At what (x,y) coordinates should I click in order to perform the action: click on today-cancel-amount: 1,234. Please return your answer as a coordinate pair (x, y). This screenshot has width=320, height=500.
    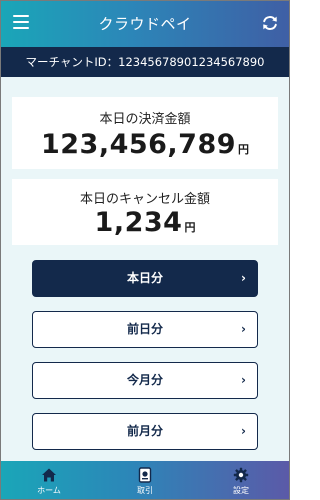
    Looking at the image, I should click on (138, 222).